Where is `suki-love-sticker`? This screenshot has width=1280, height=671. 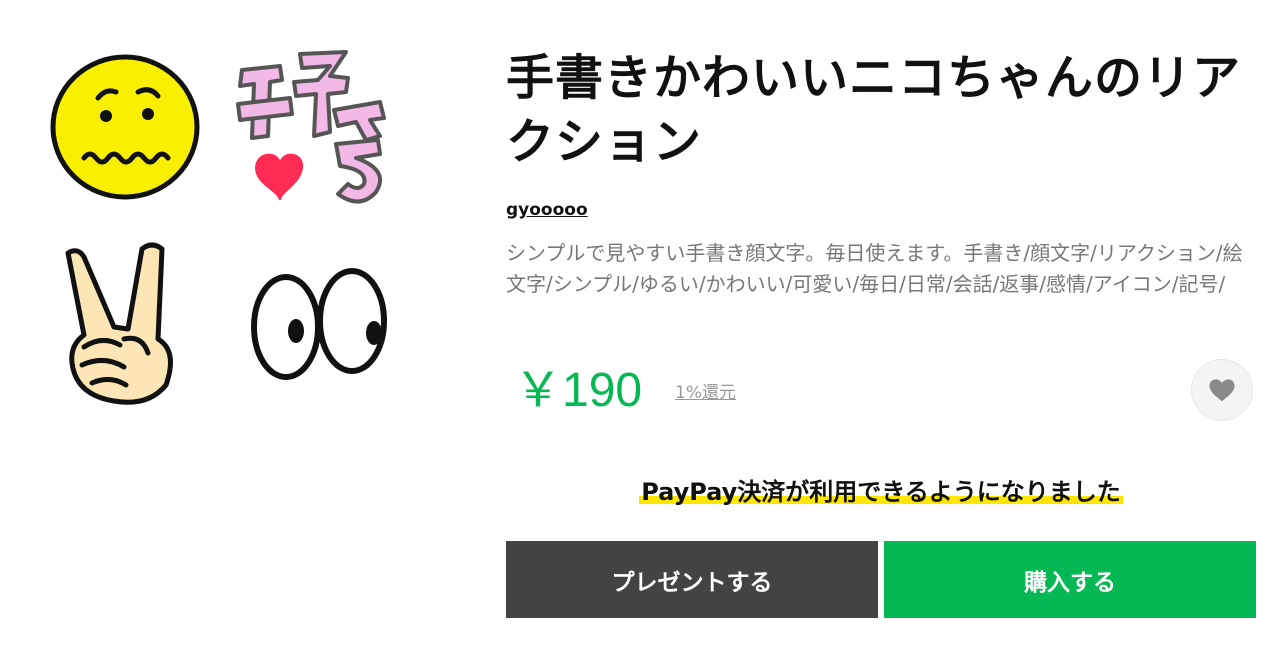
suki-love-sticker is located at coordinates (315, 125).